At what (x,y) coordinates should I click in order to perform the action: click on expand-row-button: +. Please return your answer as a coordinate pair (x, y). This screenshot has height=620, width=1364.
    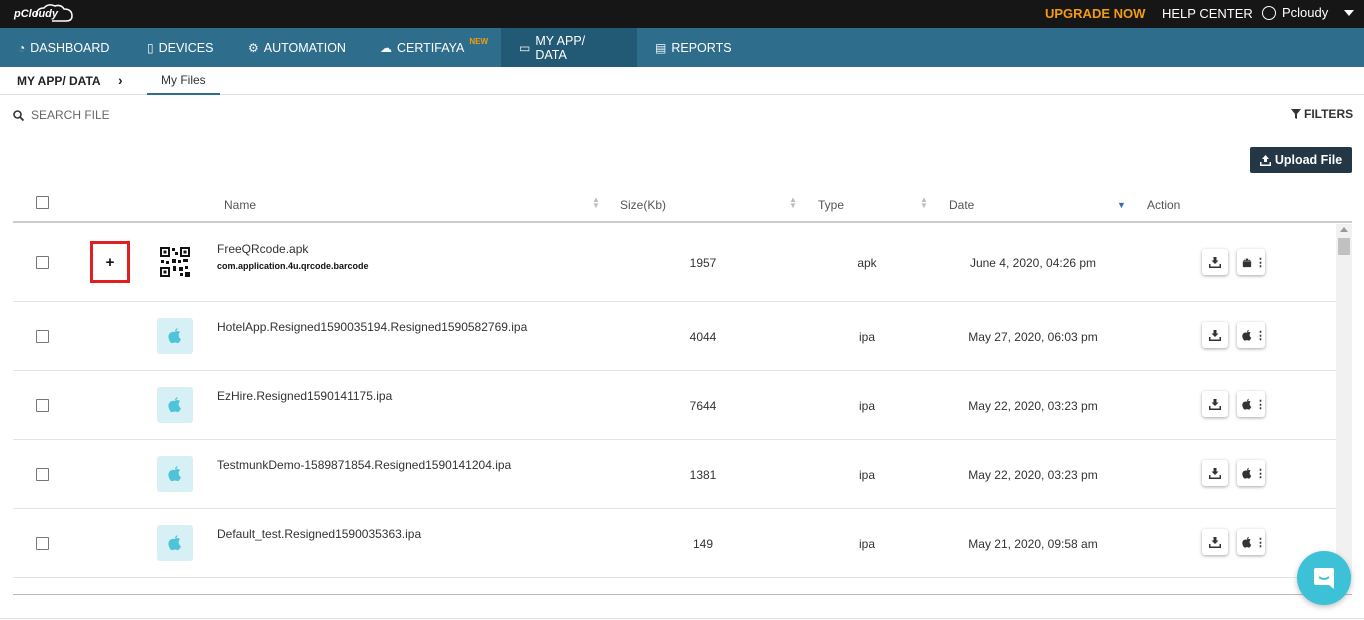
    Looking at the image, I should click on (110, 262).